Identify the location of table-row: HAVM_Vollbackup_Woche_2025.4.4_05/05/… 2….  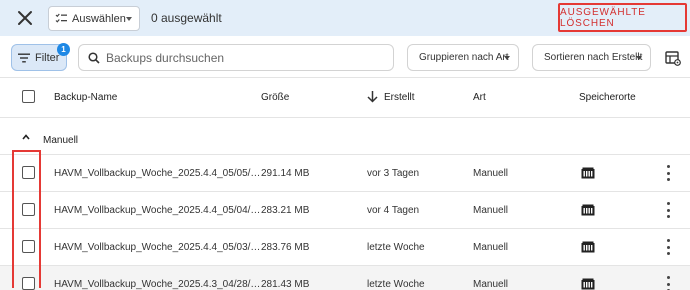
(345, 173).